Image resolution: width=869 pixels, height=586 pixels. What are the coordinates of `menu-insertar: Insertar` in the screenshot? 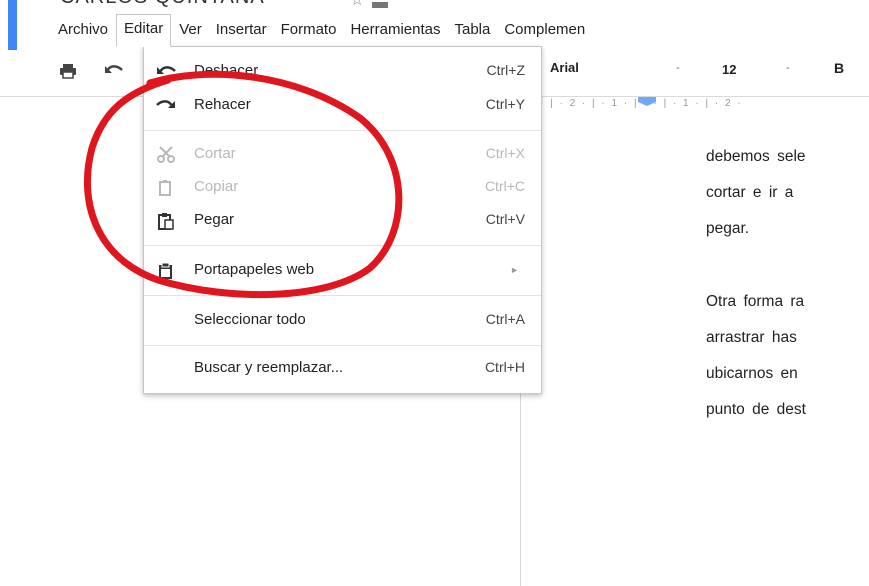 It's located at (241, 30).